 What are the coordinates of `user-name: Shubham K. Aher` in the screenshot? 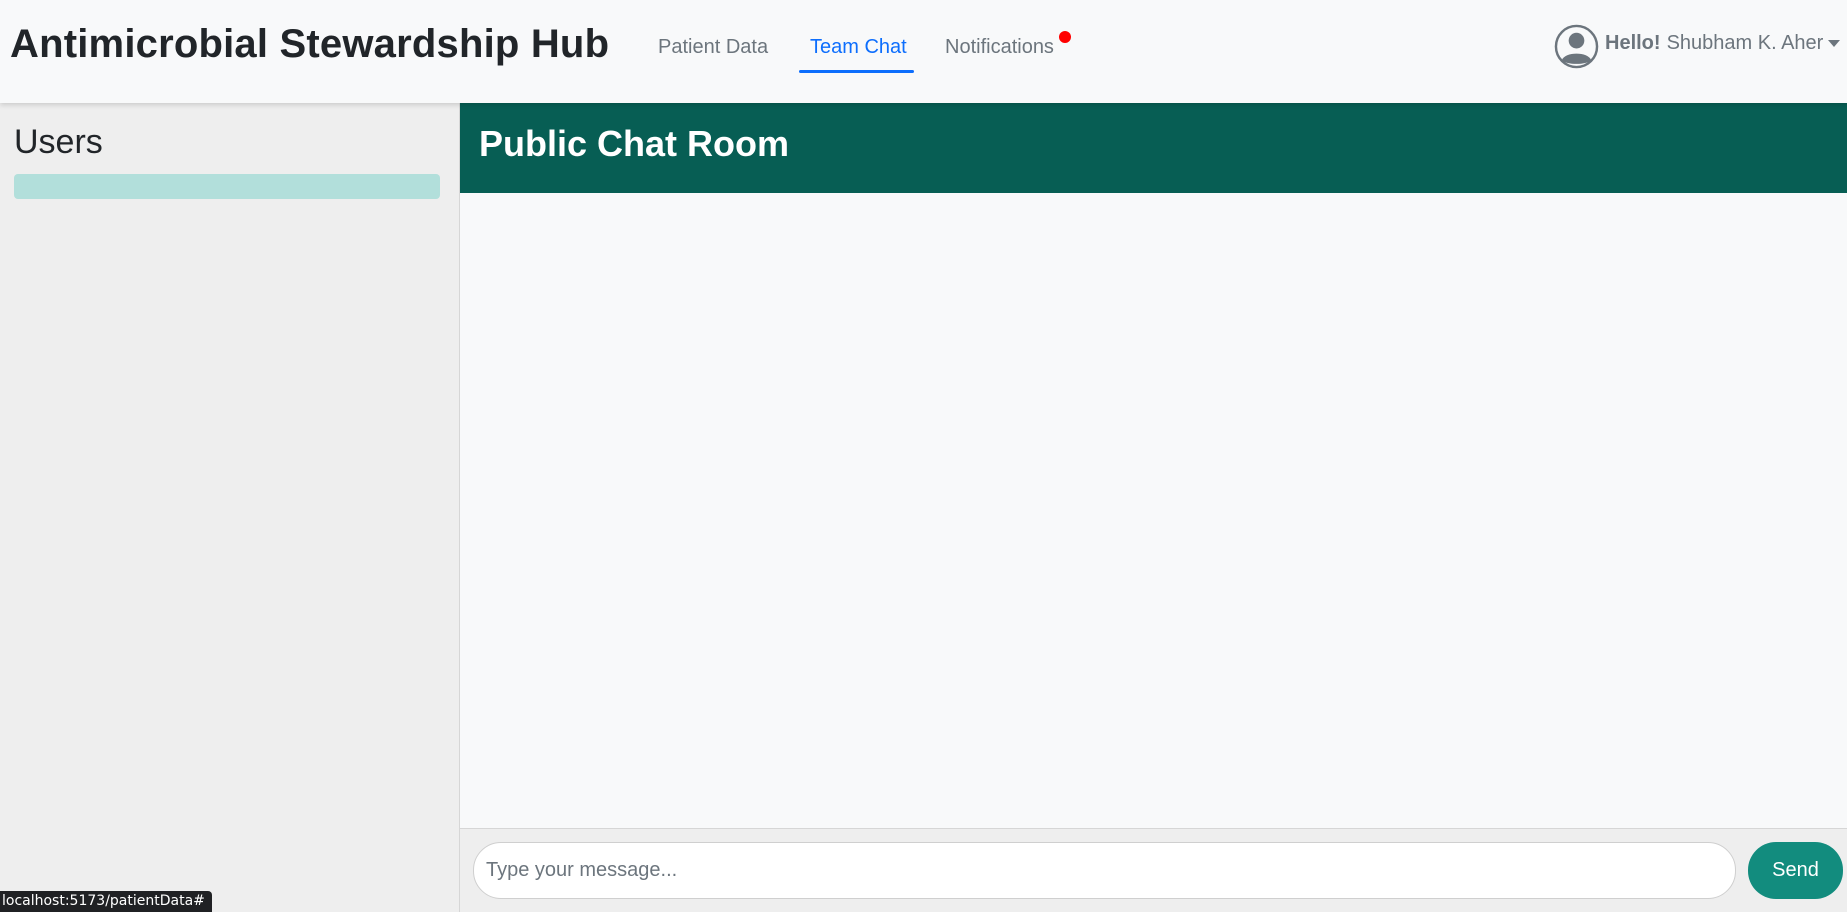 It's located at (1745, 42).